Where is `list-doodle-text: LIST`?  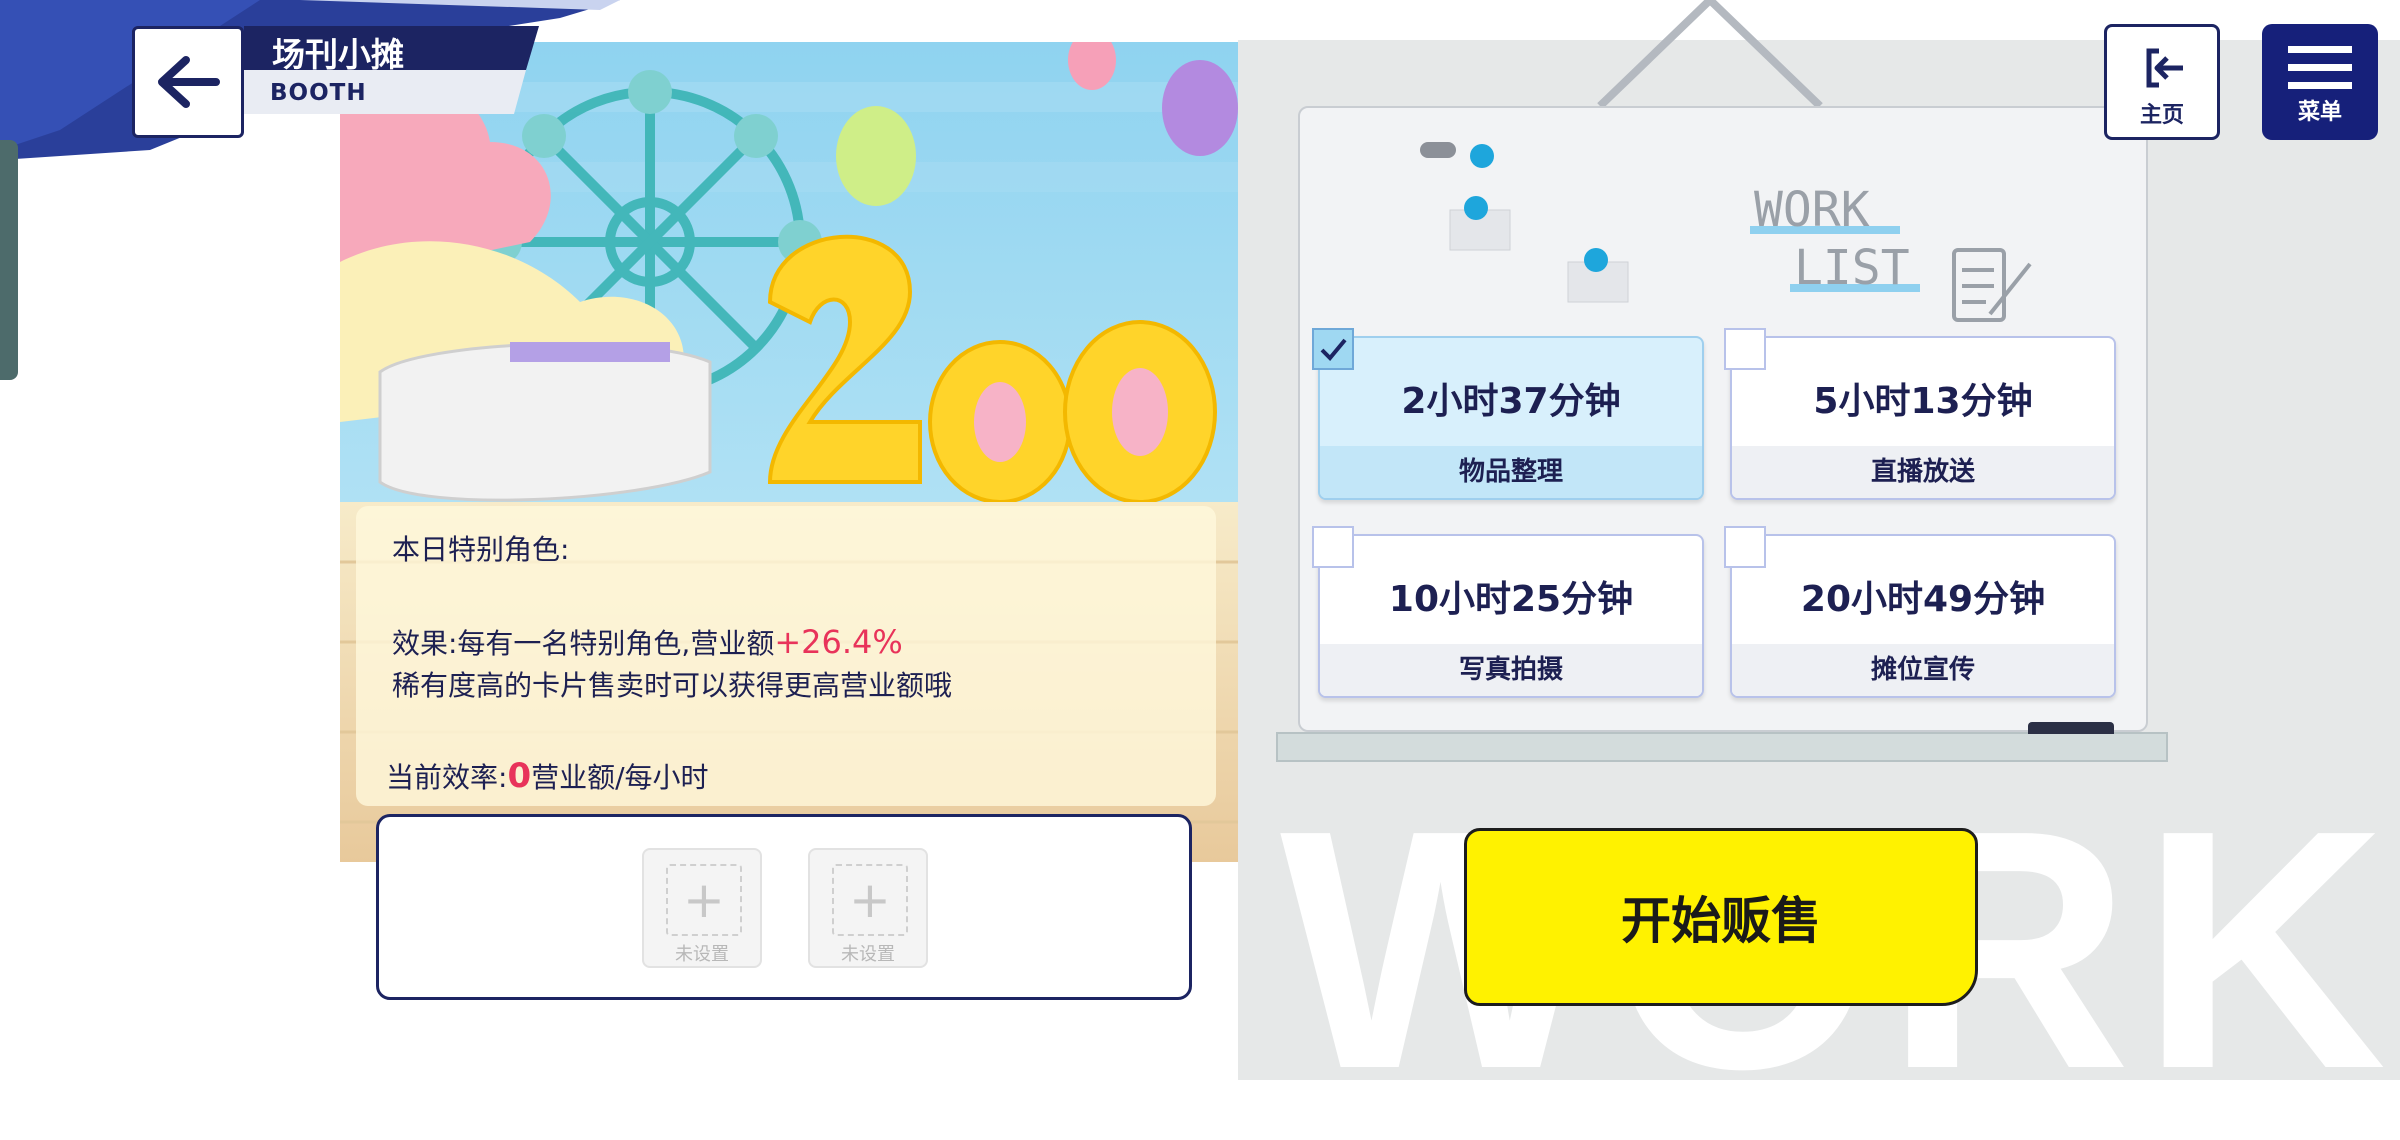 list-doodle-text: LIST is located at coordinates (1852, 268).